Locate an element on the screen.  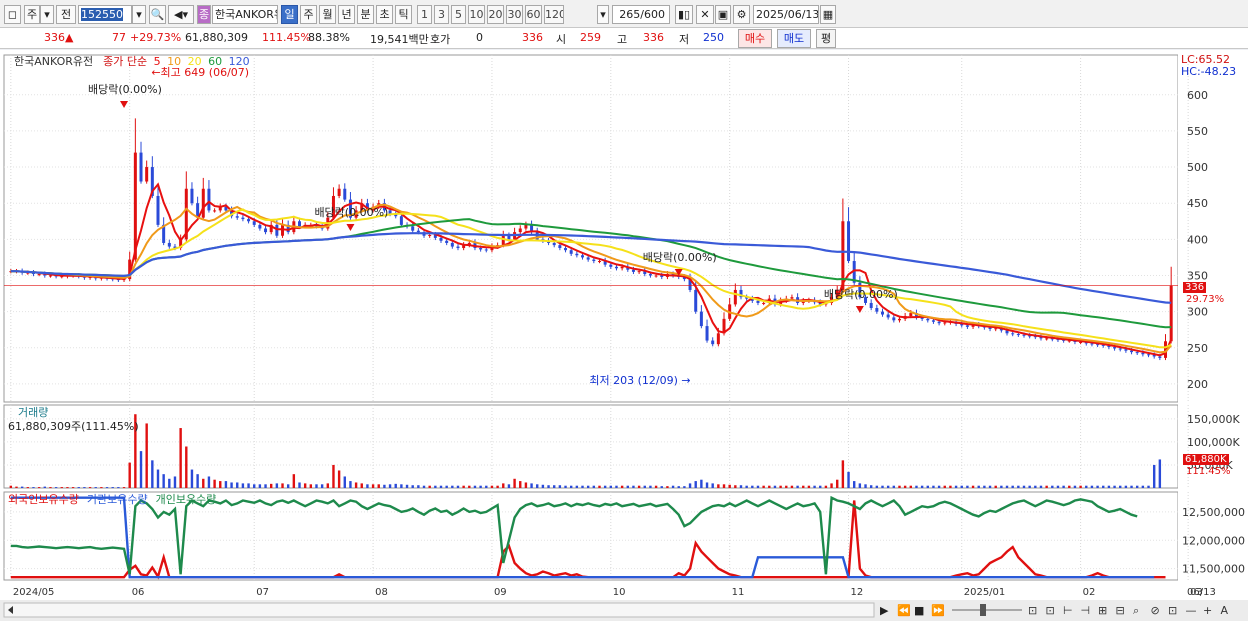
search-icon: 🔍 is located at coordinates (157, 14).